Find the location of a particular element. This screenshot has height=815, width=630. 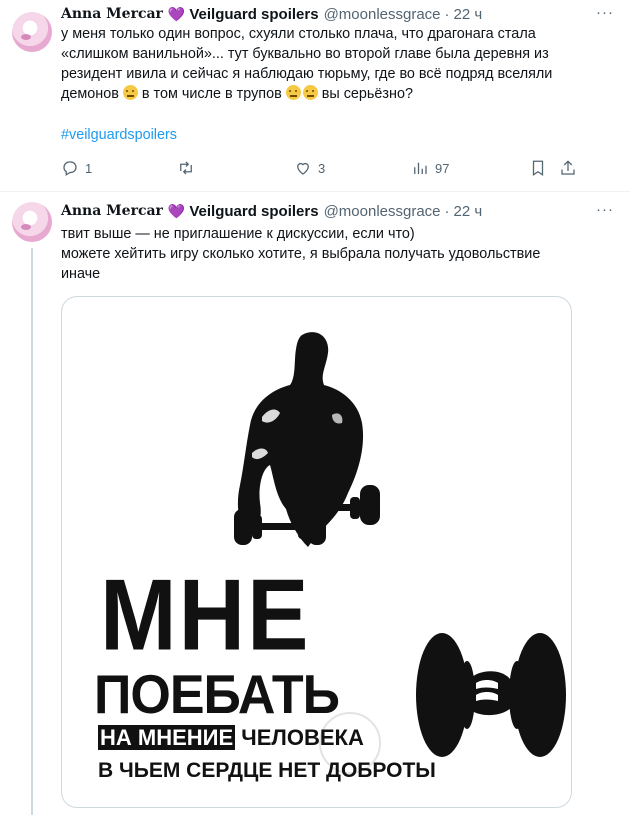

retweet-button is located at coordinates (189, 168).